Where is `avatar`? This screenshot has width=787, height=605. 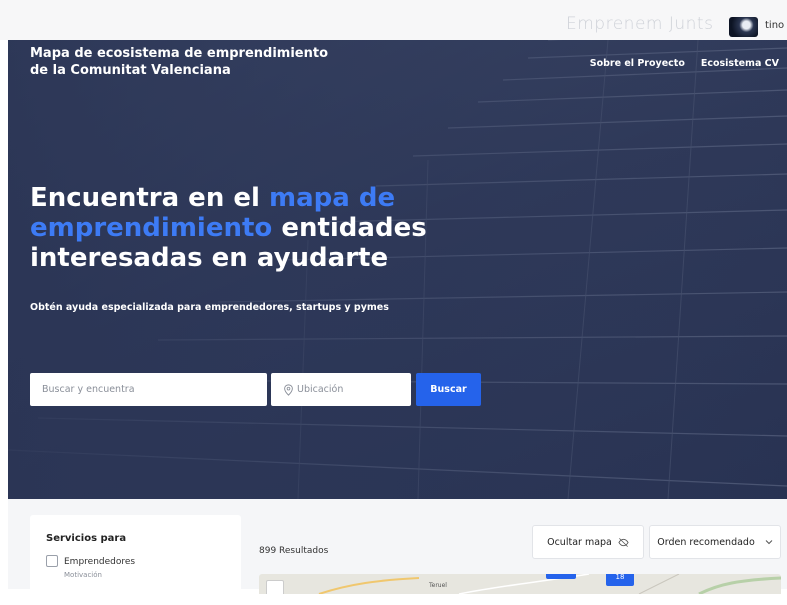 avatar is located at coordinates (743, 27).